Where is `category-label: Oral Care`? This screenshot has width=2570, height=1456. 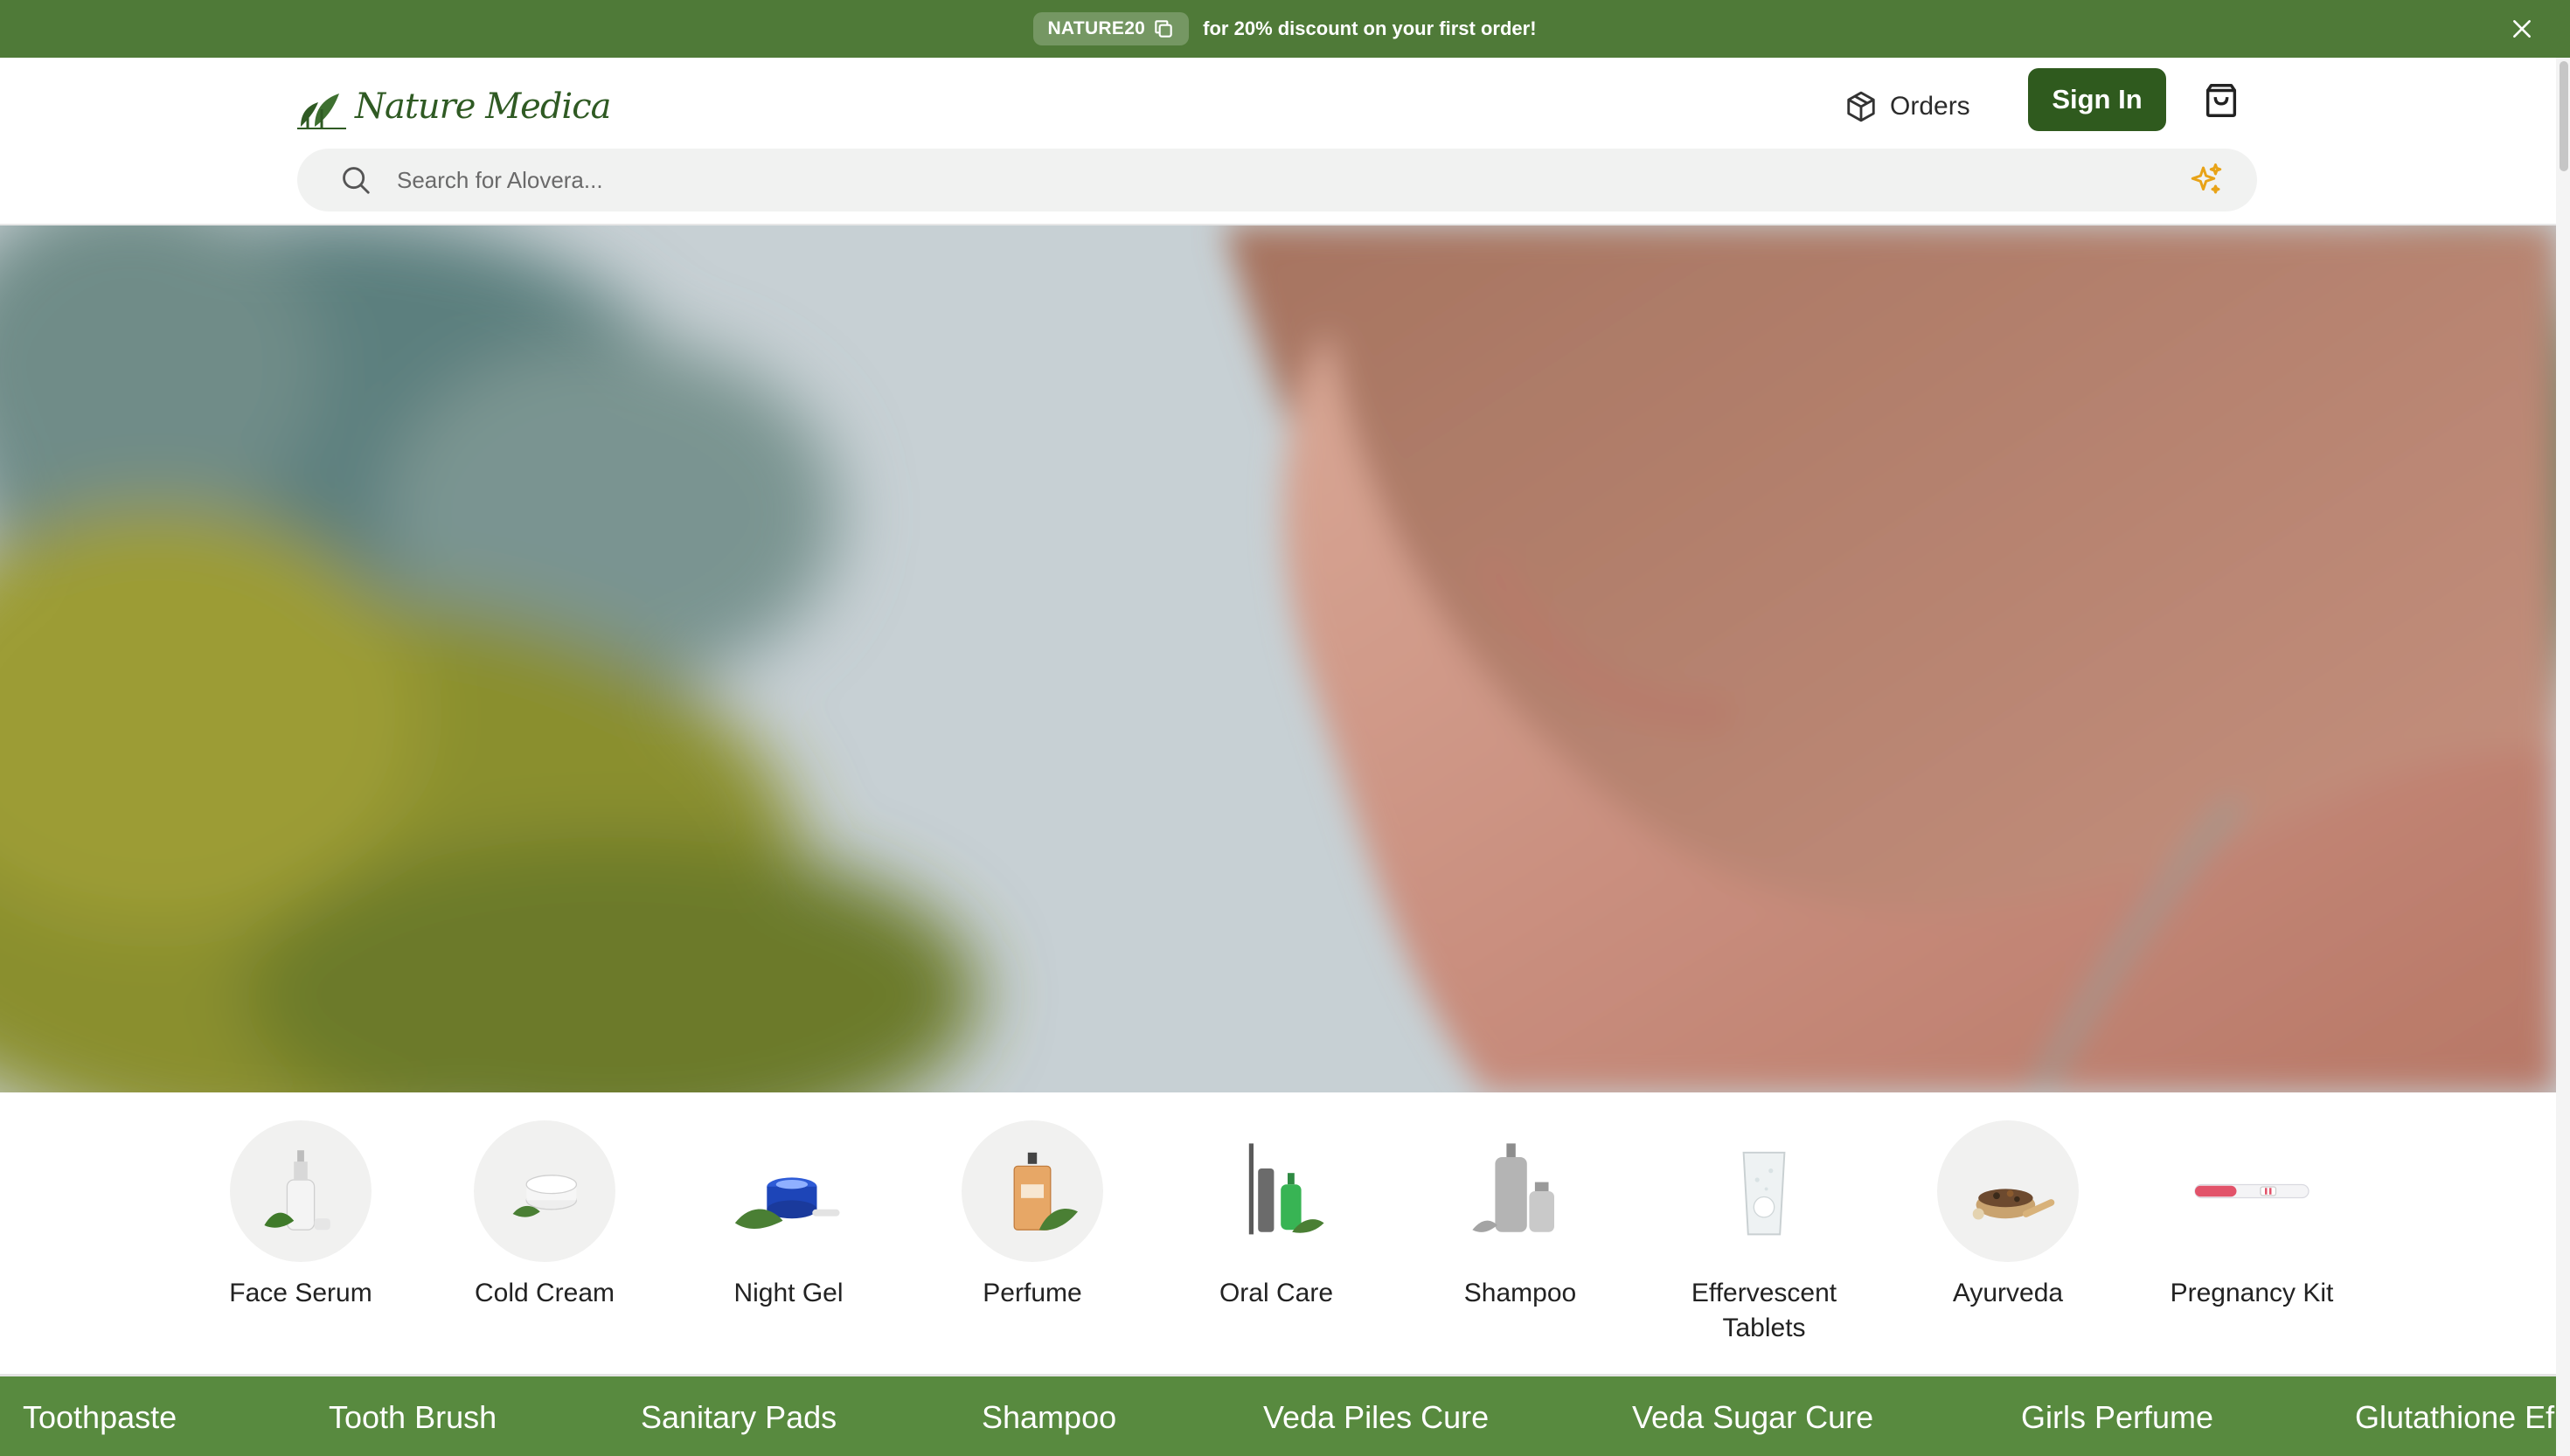 category-label: Oral Care is located at coordinates (1276, 1293).